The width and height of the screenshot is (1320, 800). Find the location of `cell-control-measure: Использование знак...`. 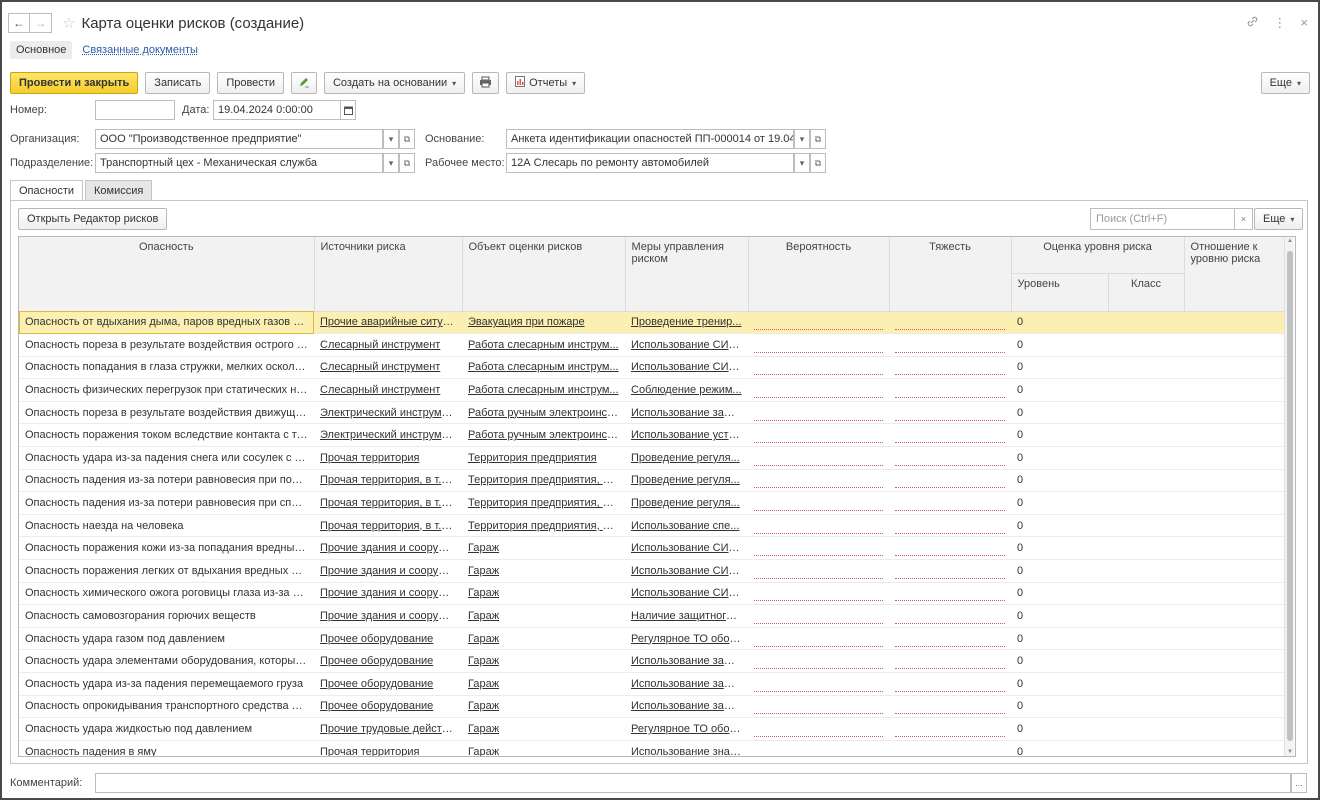

cell-control-measure: Использование знак... is located at coordinates (686, 748).